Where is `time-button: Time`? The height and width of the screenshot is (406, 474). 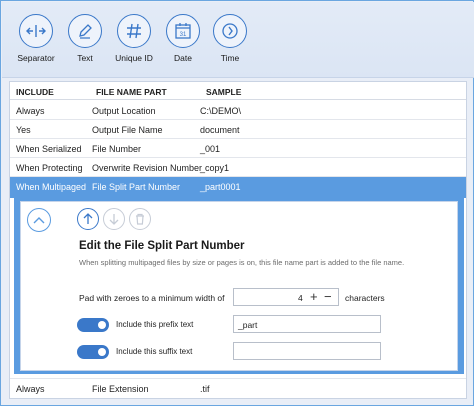 time-button: Time is located at coordinates (230, 38).